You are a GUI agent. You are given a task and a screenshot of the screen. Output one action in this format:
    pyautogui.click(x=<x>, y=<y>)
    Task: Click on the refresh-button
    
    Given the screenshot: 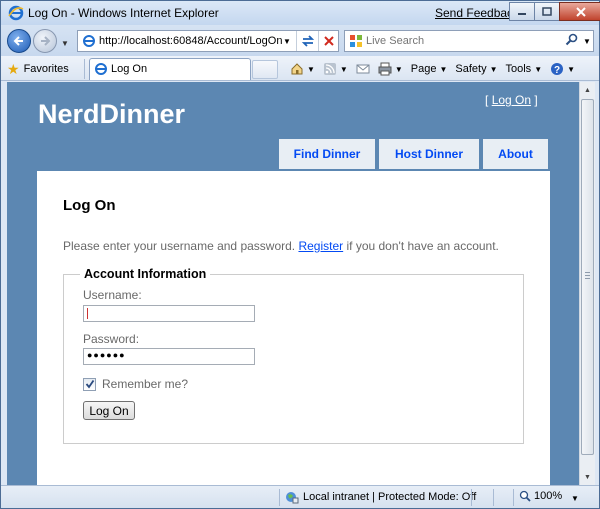 What is the action you would take?
    pyautogui.click(x=307, y=41)
    